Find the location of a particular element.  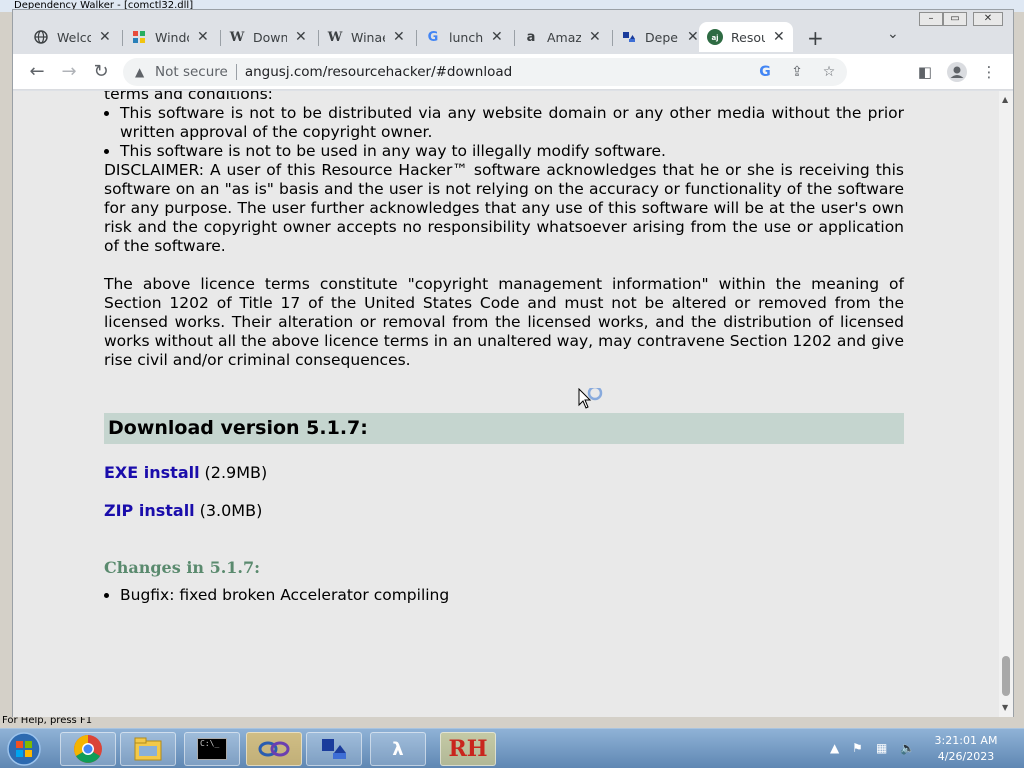

angusj-icon: aj is located at coordinates (715, 37).